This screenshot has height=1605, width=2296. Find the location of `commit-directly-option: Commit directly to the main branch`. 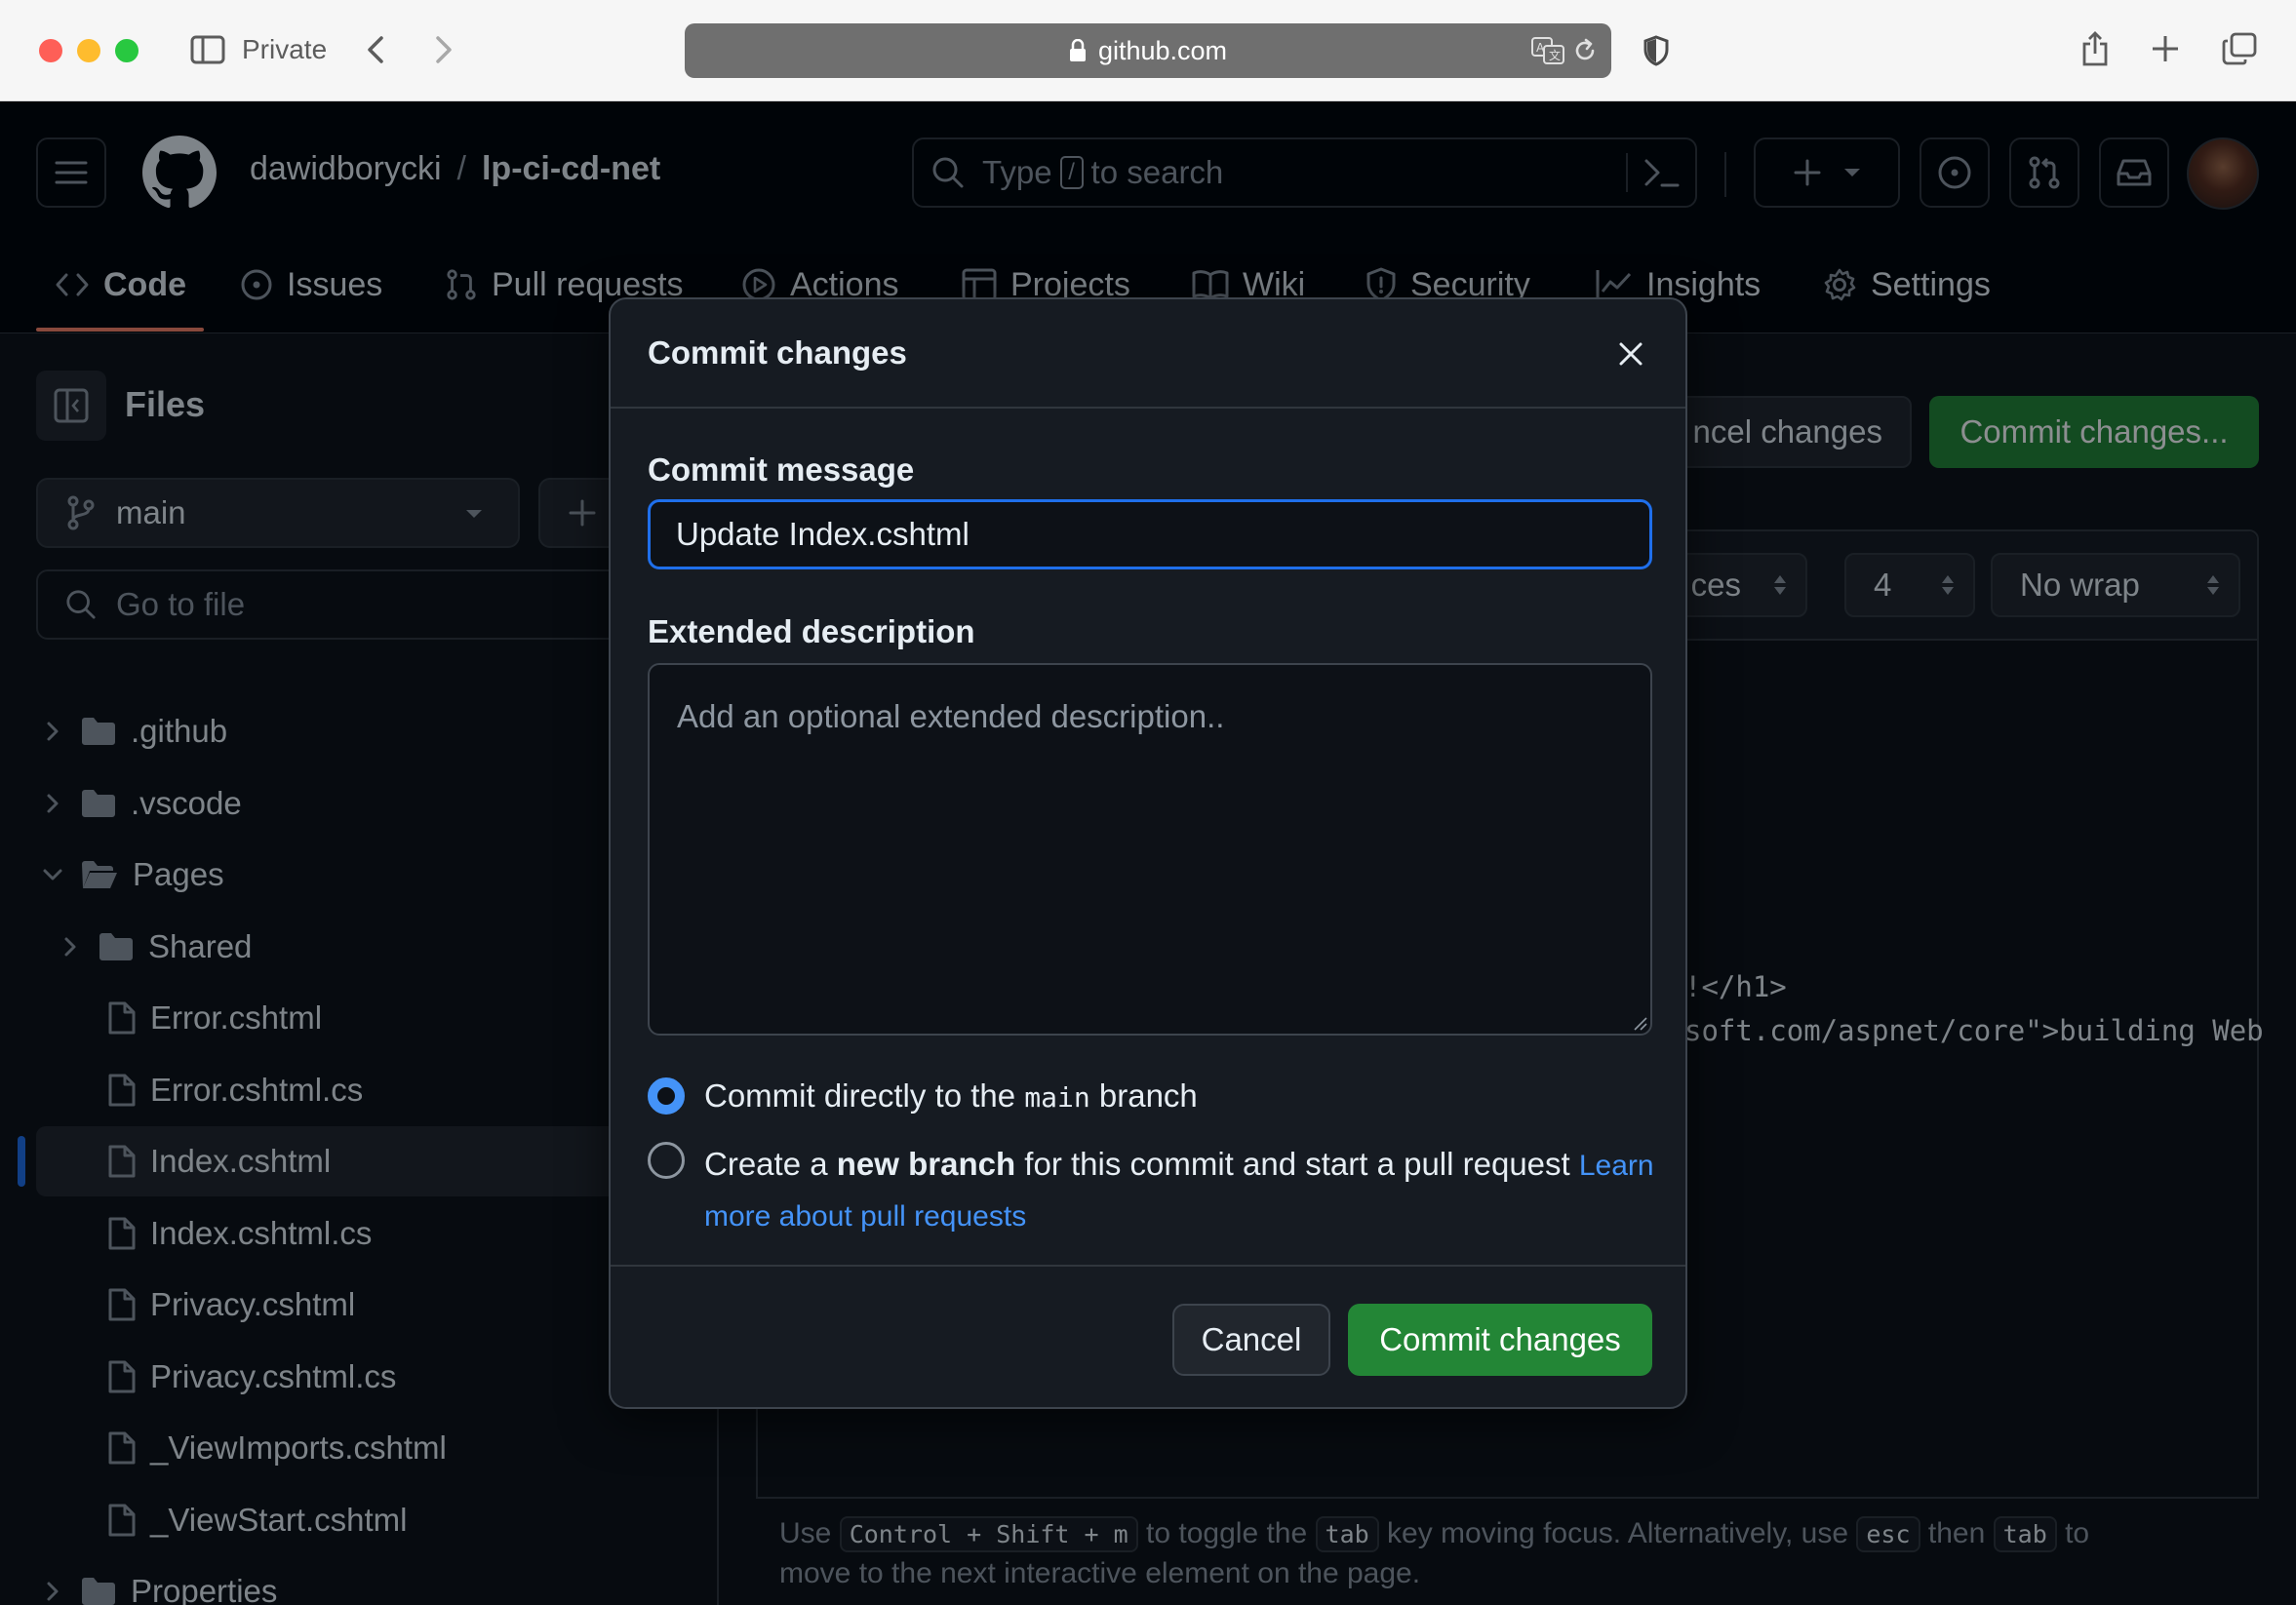

commit-directly-option: Commit directly to the main branch is located at coordinates (923, 1097).